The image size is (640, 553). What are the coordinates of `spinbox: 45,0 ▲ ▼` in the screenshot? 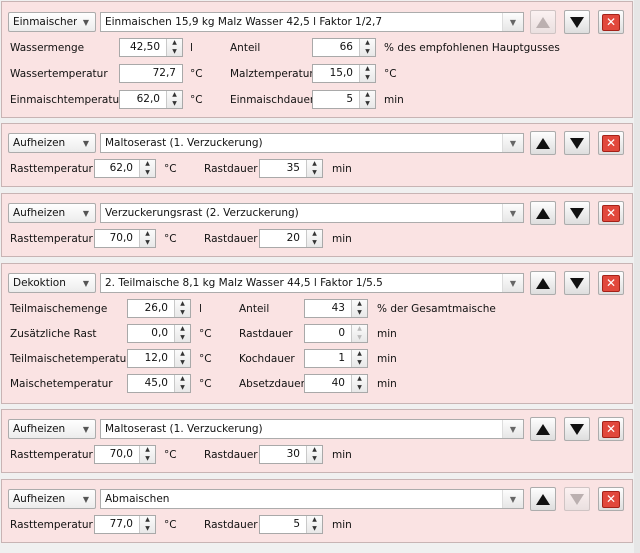 It's located at (159, 383).